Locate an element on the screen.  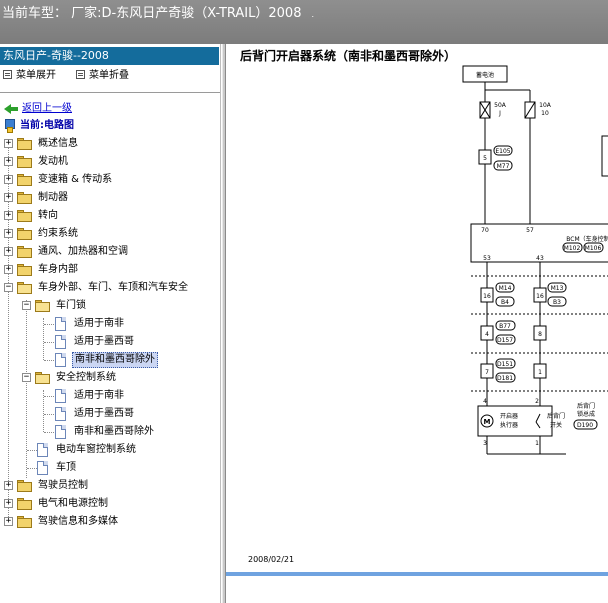
tree-item-label-selected: 南非和墨西哥除外 is located at coordinates (115, 360).